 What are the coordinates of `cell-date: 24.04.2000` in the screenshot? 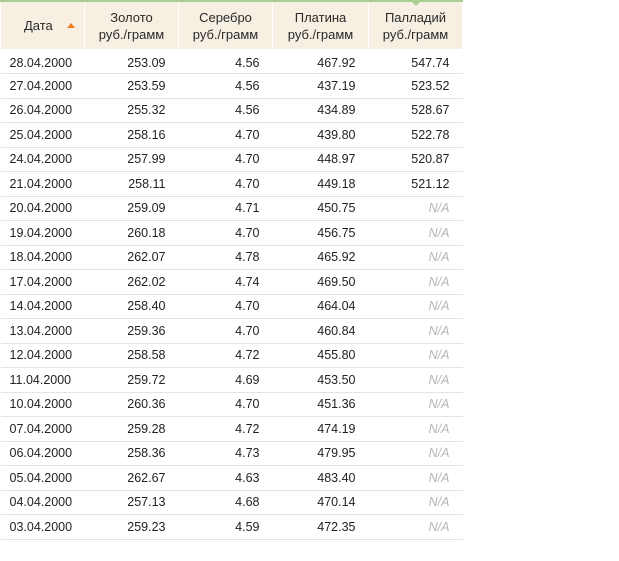 It's located at (42, 159).